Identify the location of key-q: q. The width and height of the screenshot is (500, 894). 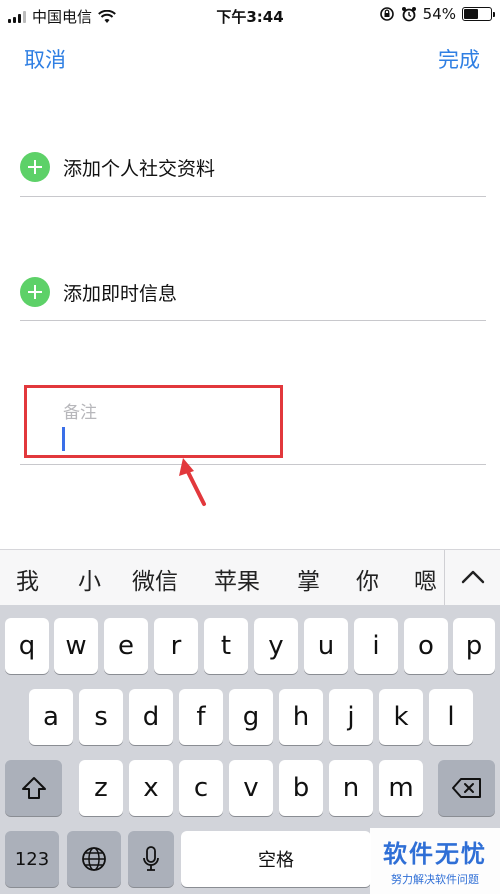
(27, 646).